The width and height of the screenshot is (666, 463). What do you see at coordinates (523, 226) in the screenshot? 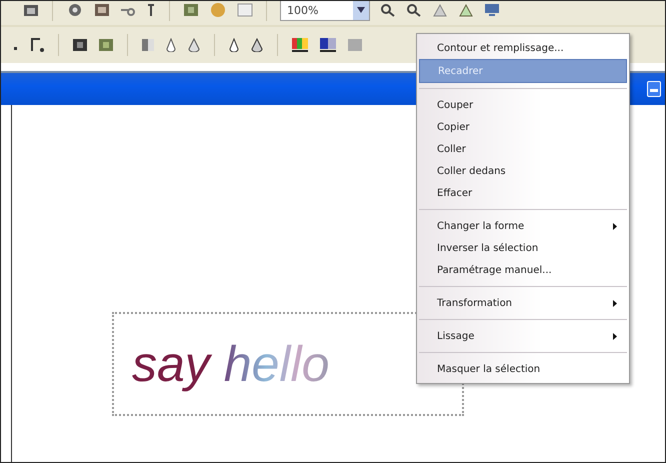
I see `menu-item: Changer la forme` at bounding box center [523, 226].